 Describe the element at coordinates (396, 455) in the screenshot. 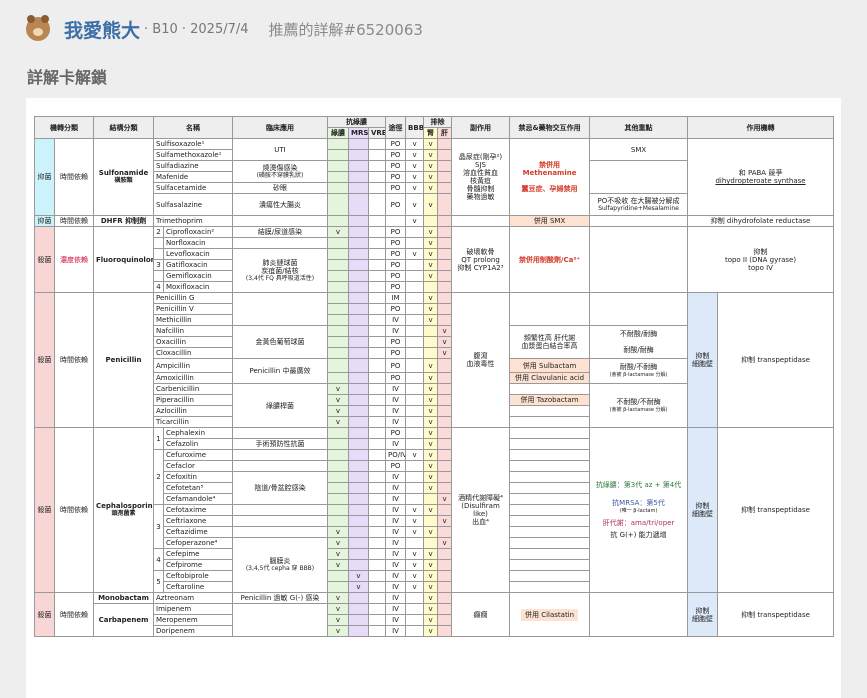

I see `route: PO/IV` at that location.